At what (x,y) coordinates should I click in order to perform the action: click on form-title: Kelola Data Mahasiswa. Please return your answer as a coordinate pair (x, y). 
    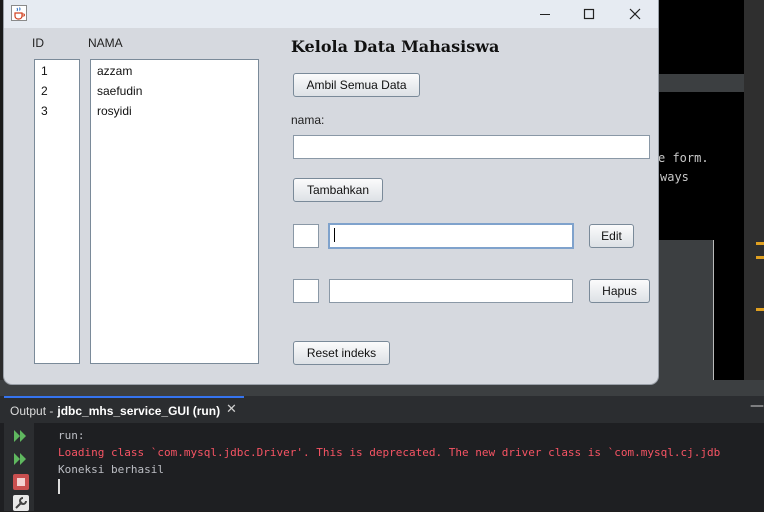
    Looking at the image, I should click on (395, 46).